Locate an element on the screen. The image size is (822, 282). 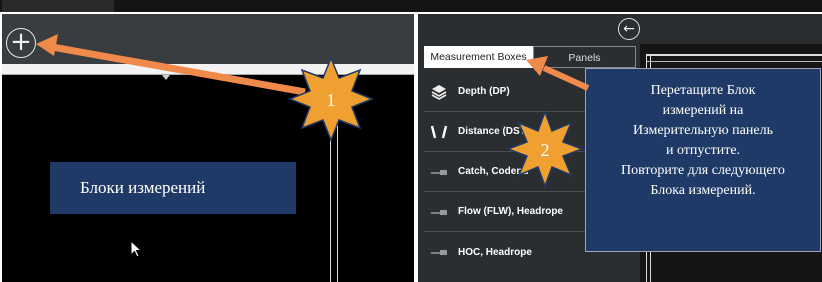
step-2-star-icon: 2 is located at coordinates (545, 149).